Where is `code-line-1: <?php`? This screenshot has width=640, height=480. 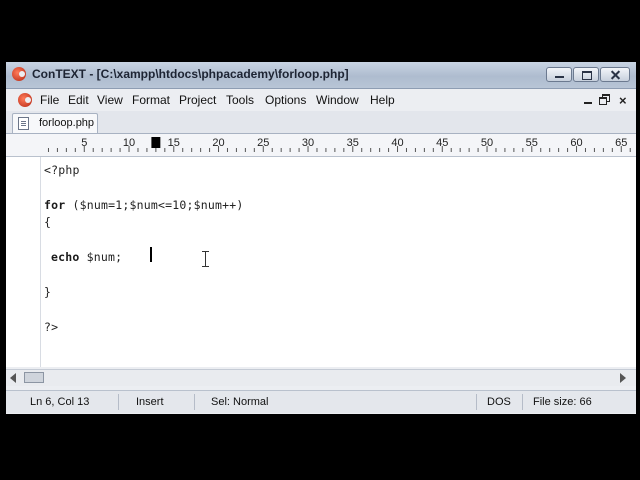 code-line-1: <?php is located at coordinates (62, 170).